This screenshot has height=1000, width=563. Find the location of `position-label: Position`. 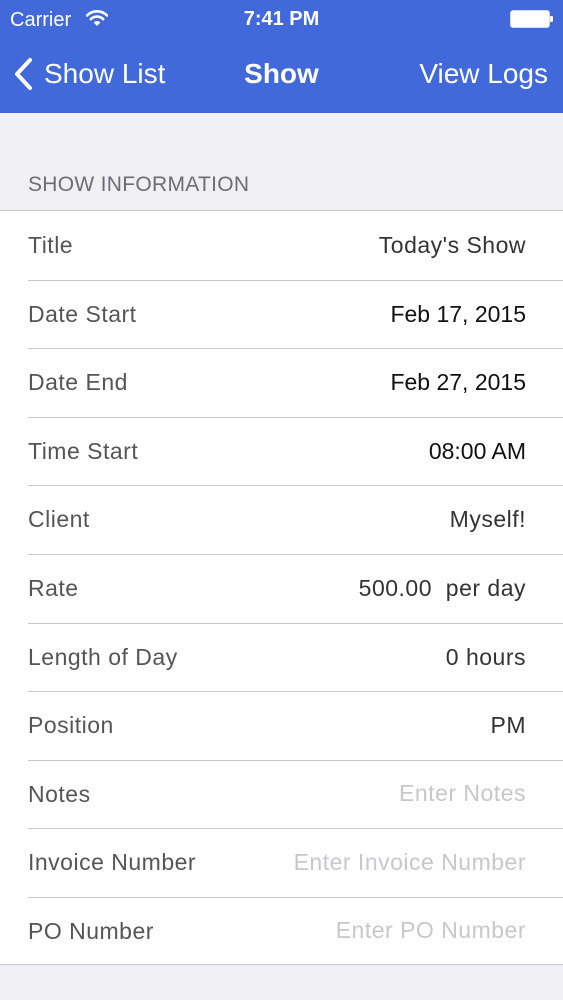

position-label: Position is located at coordinates (71, 725).